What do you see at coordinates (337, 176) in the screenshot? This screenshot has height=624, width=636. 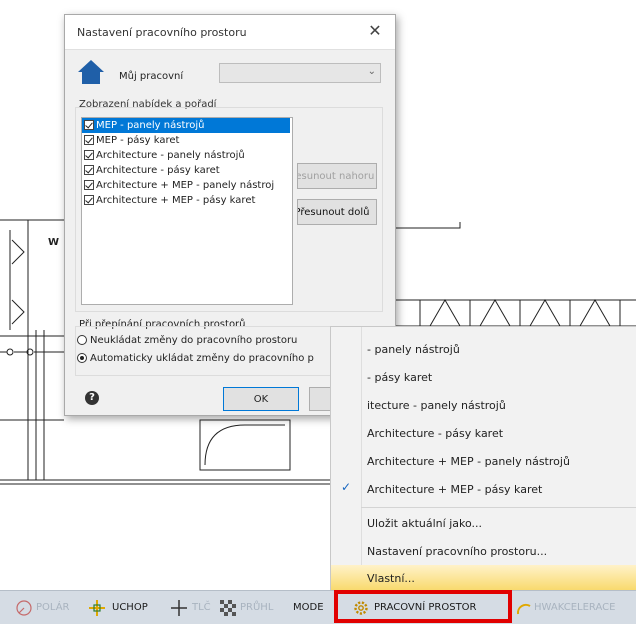 I see `move-up-button: Přesunout nahoru` at bounding box center [337, 176].